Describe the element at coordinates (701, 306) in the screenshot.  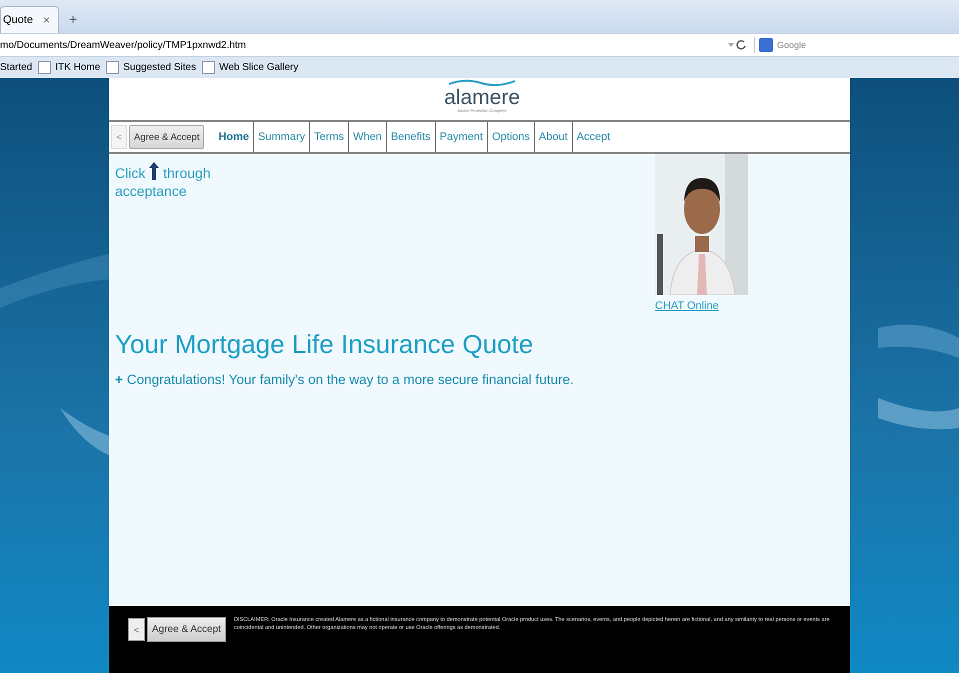
I see `chat-link: CHAT Online` at that location.